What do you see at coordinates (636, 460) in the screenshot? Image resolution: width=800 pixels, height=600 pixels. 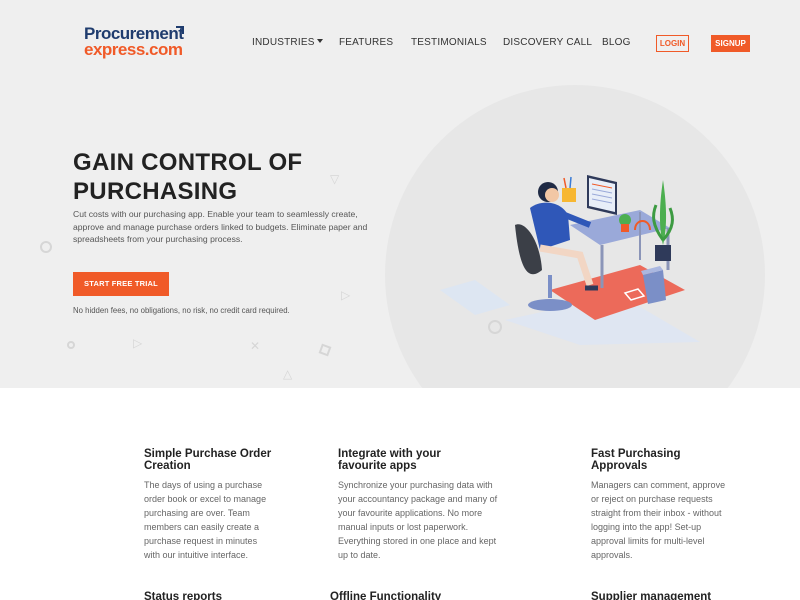 I see `feature-title: Fast Purchasing Approvals` at bounding box center [636, 460].